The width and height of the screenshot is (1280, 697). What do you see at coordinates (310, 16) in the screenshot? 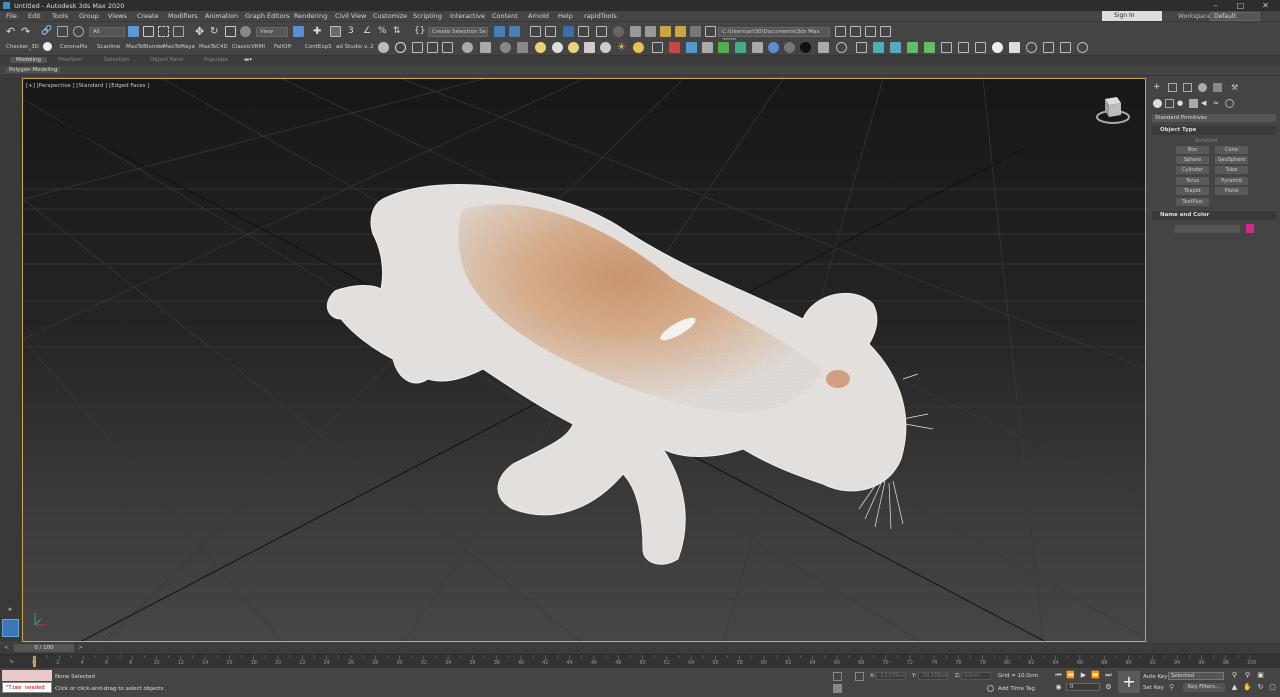
I see `menu-rendering: Rendering` at bounding box center [310, 16].